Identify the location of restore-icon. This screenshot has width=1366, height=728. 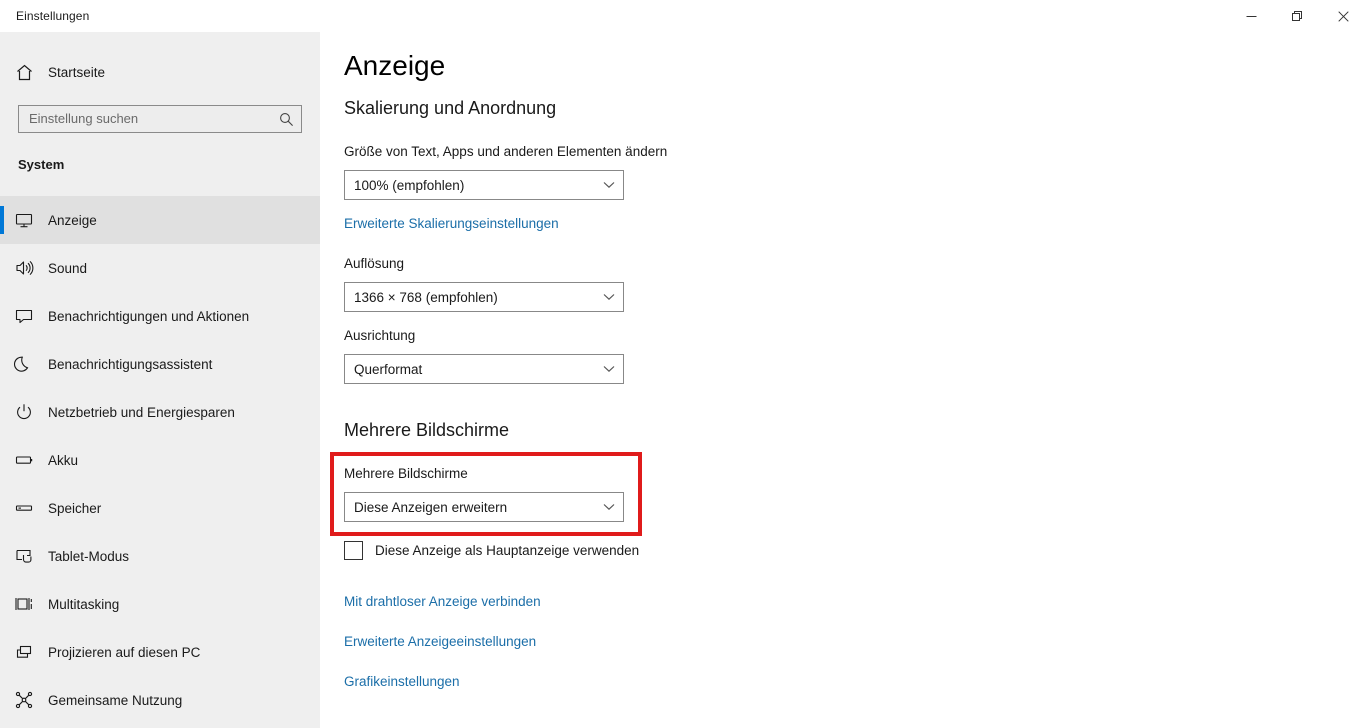
(1296, 15).